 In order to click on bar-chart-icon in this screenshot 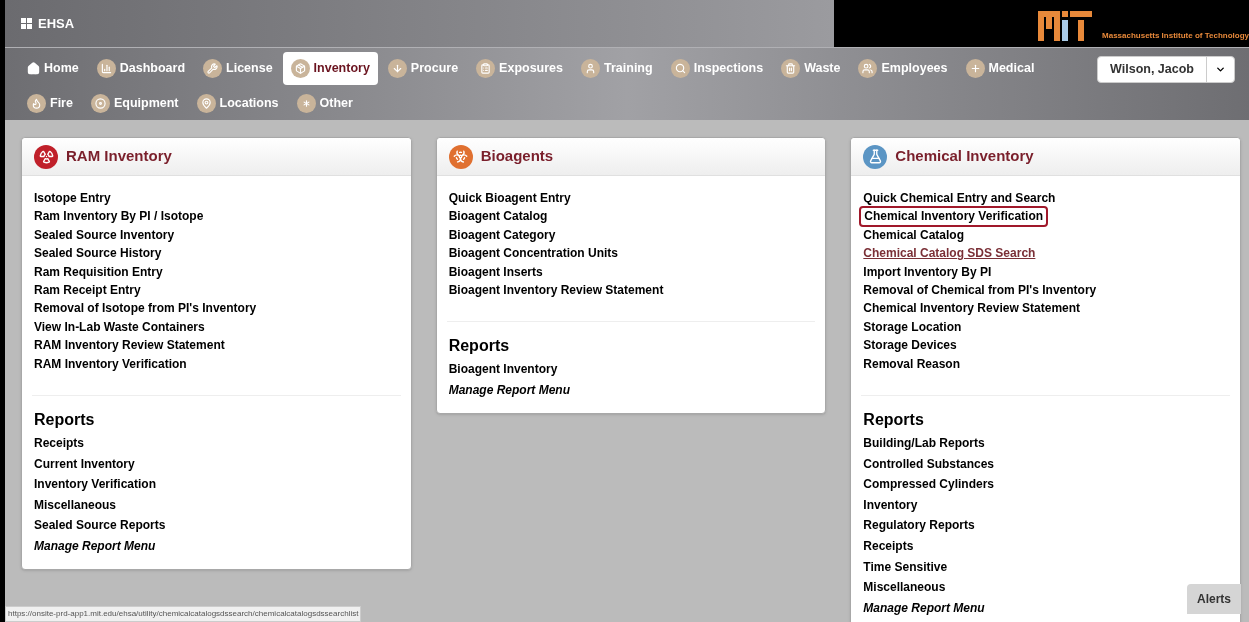, I will do `click(106, 68)`.